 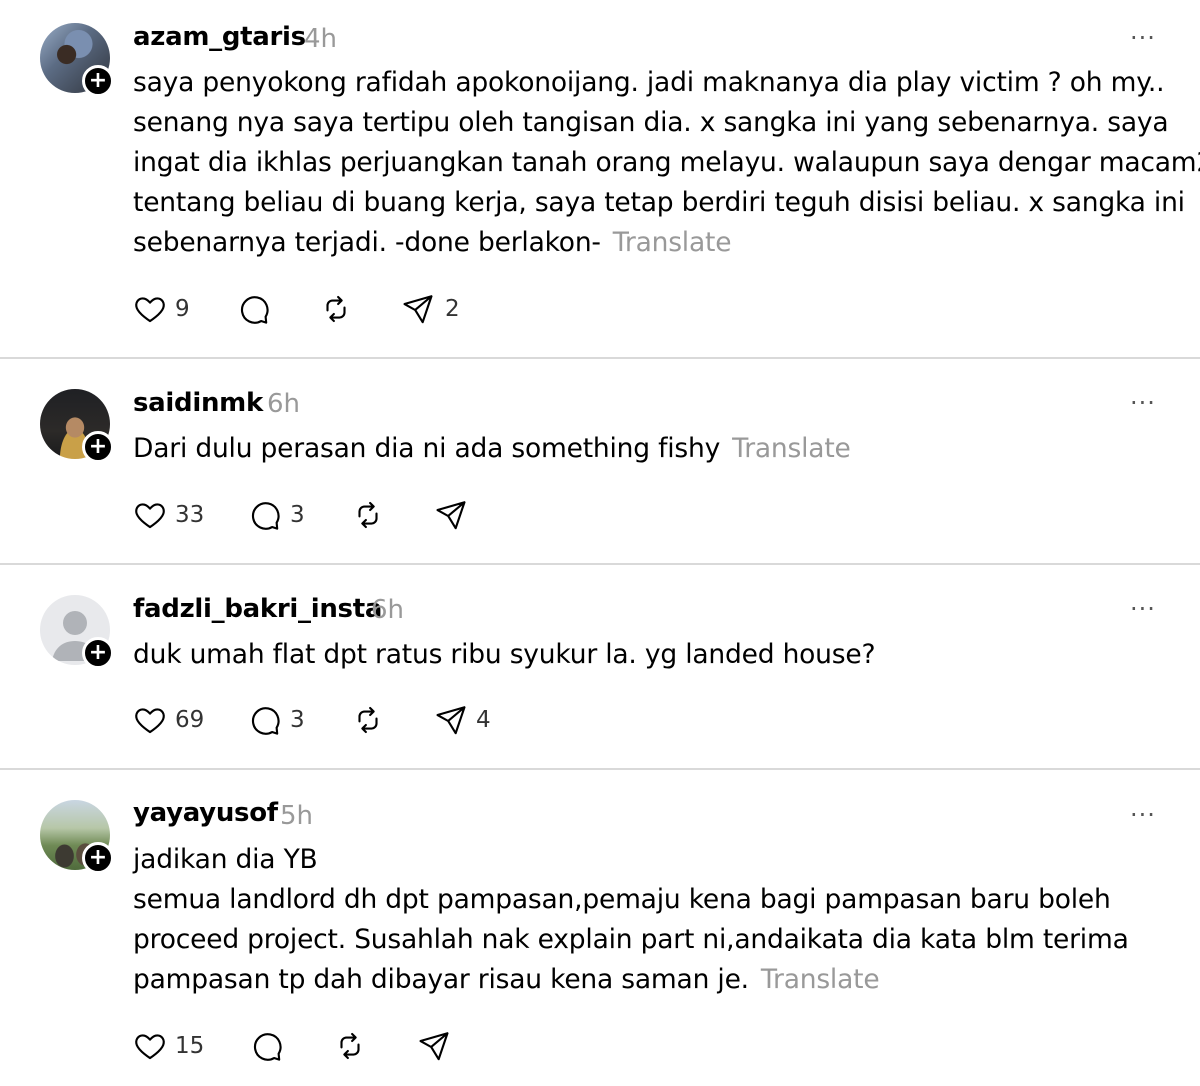 I want to click on share-button: 4, so click(x=464, y=721).